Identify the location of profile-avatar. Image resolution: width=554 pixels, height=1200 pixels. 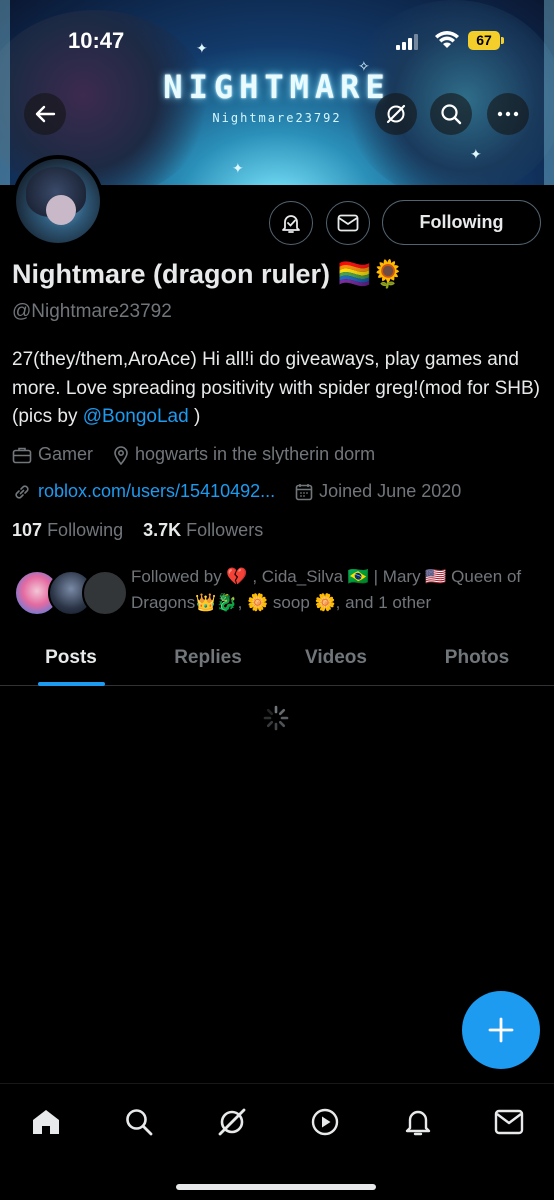
(58, 201).